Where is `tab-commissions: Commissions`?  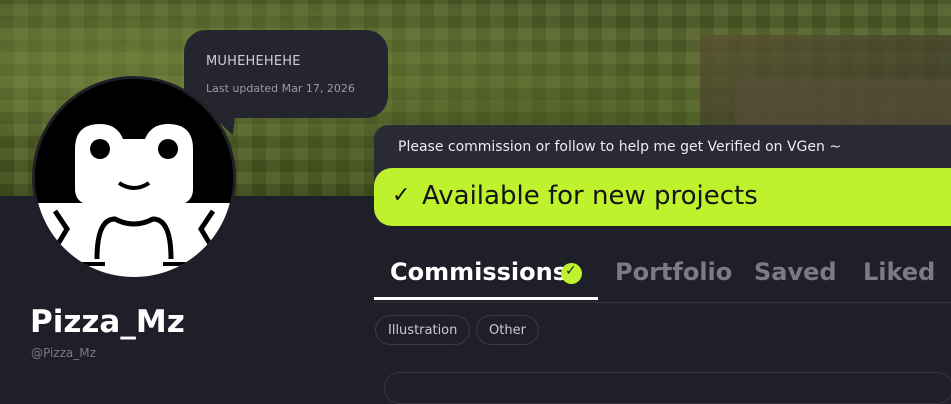
tab-commissions: Commissions is located at coordinates (478, 272).